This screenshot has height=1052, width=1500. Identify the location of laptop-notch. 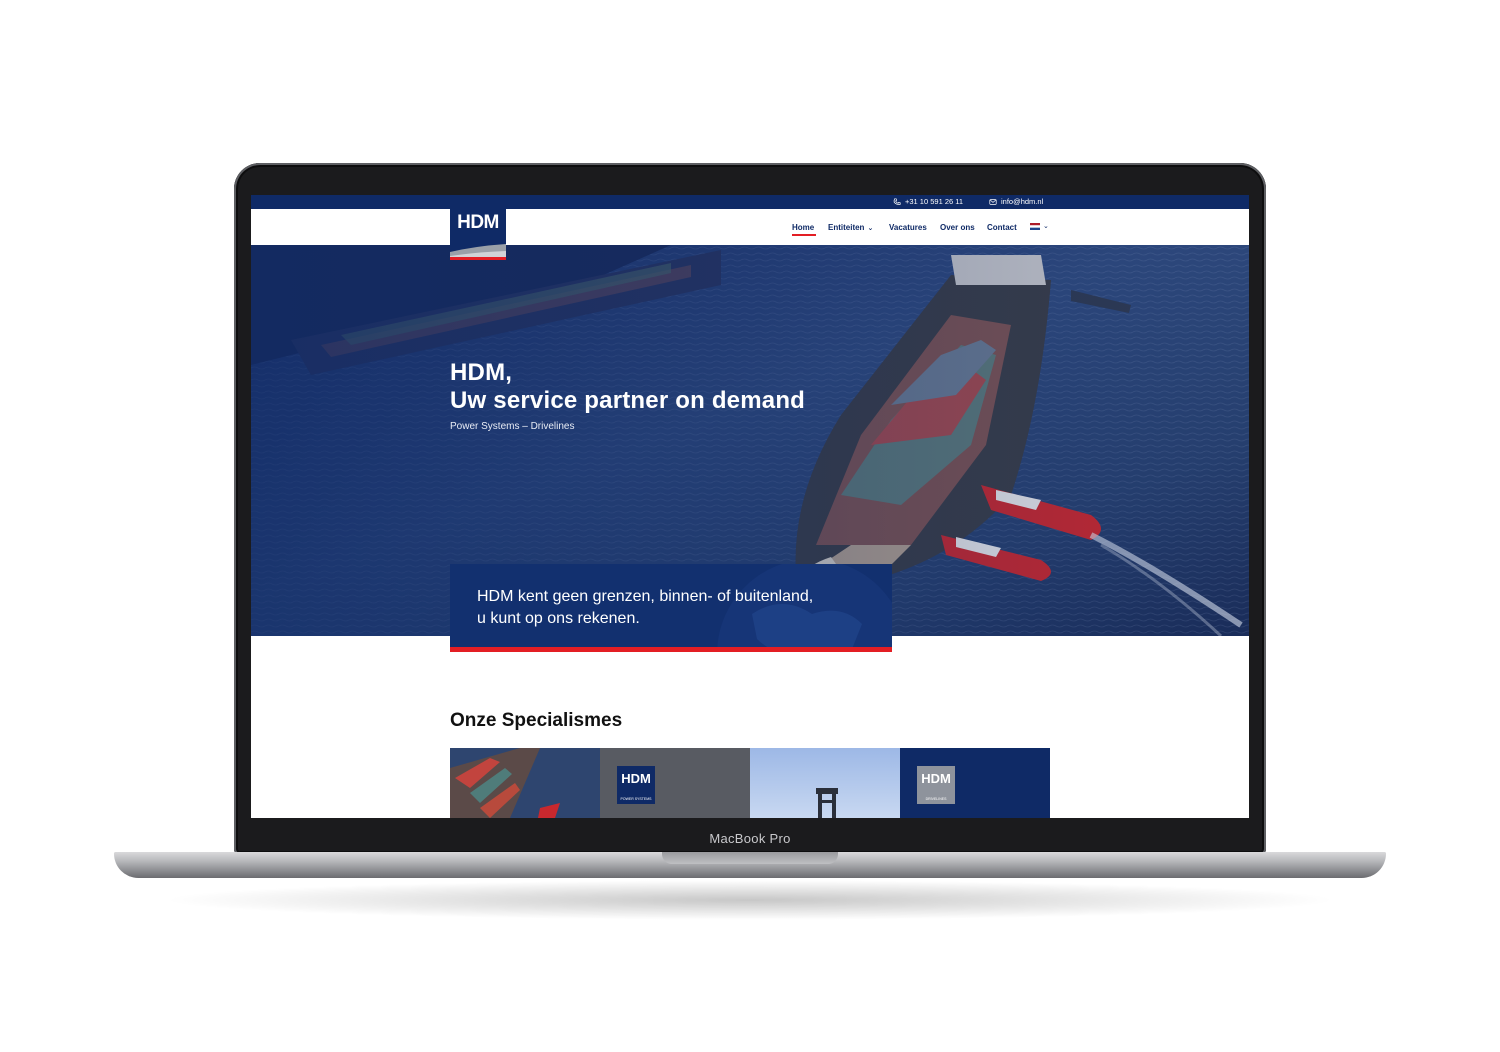
(750, 858).